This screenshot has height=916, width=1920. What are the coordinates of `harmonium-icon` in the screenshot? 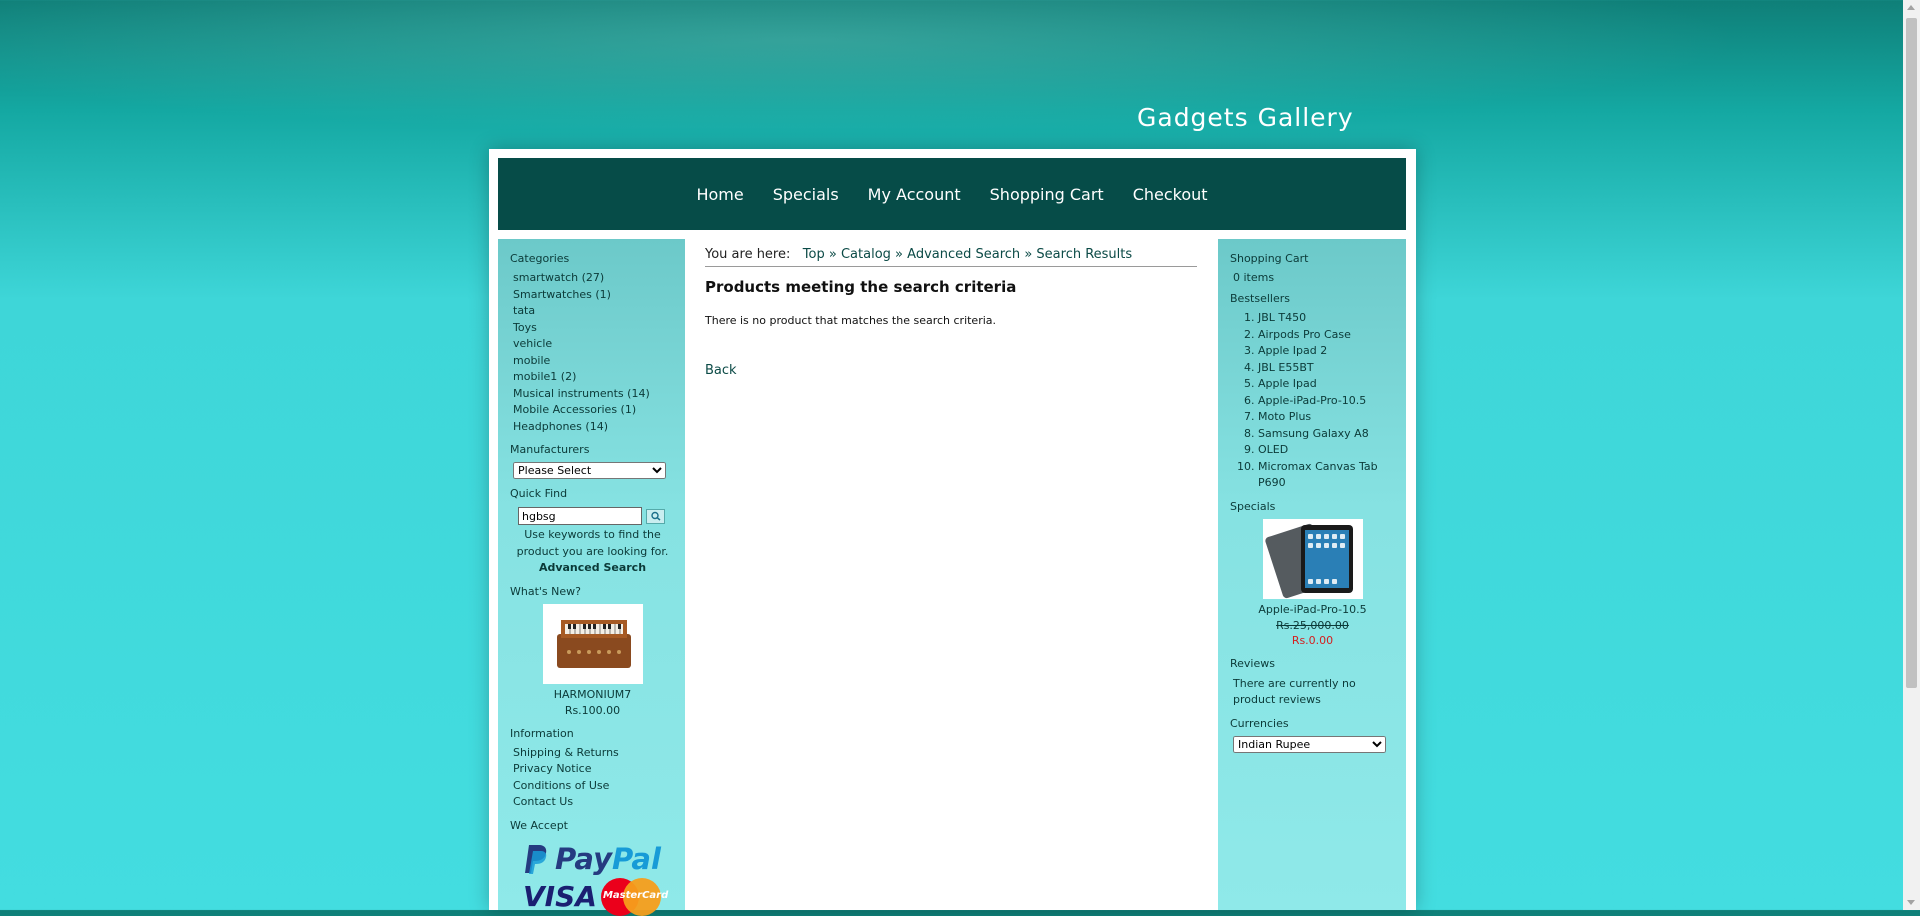 It's located at (593, 643).